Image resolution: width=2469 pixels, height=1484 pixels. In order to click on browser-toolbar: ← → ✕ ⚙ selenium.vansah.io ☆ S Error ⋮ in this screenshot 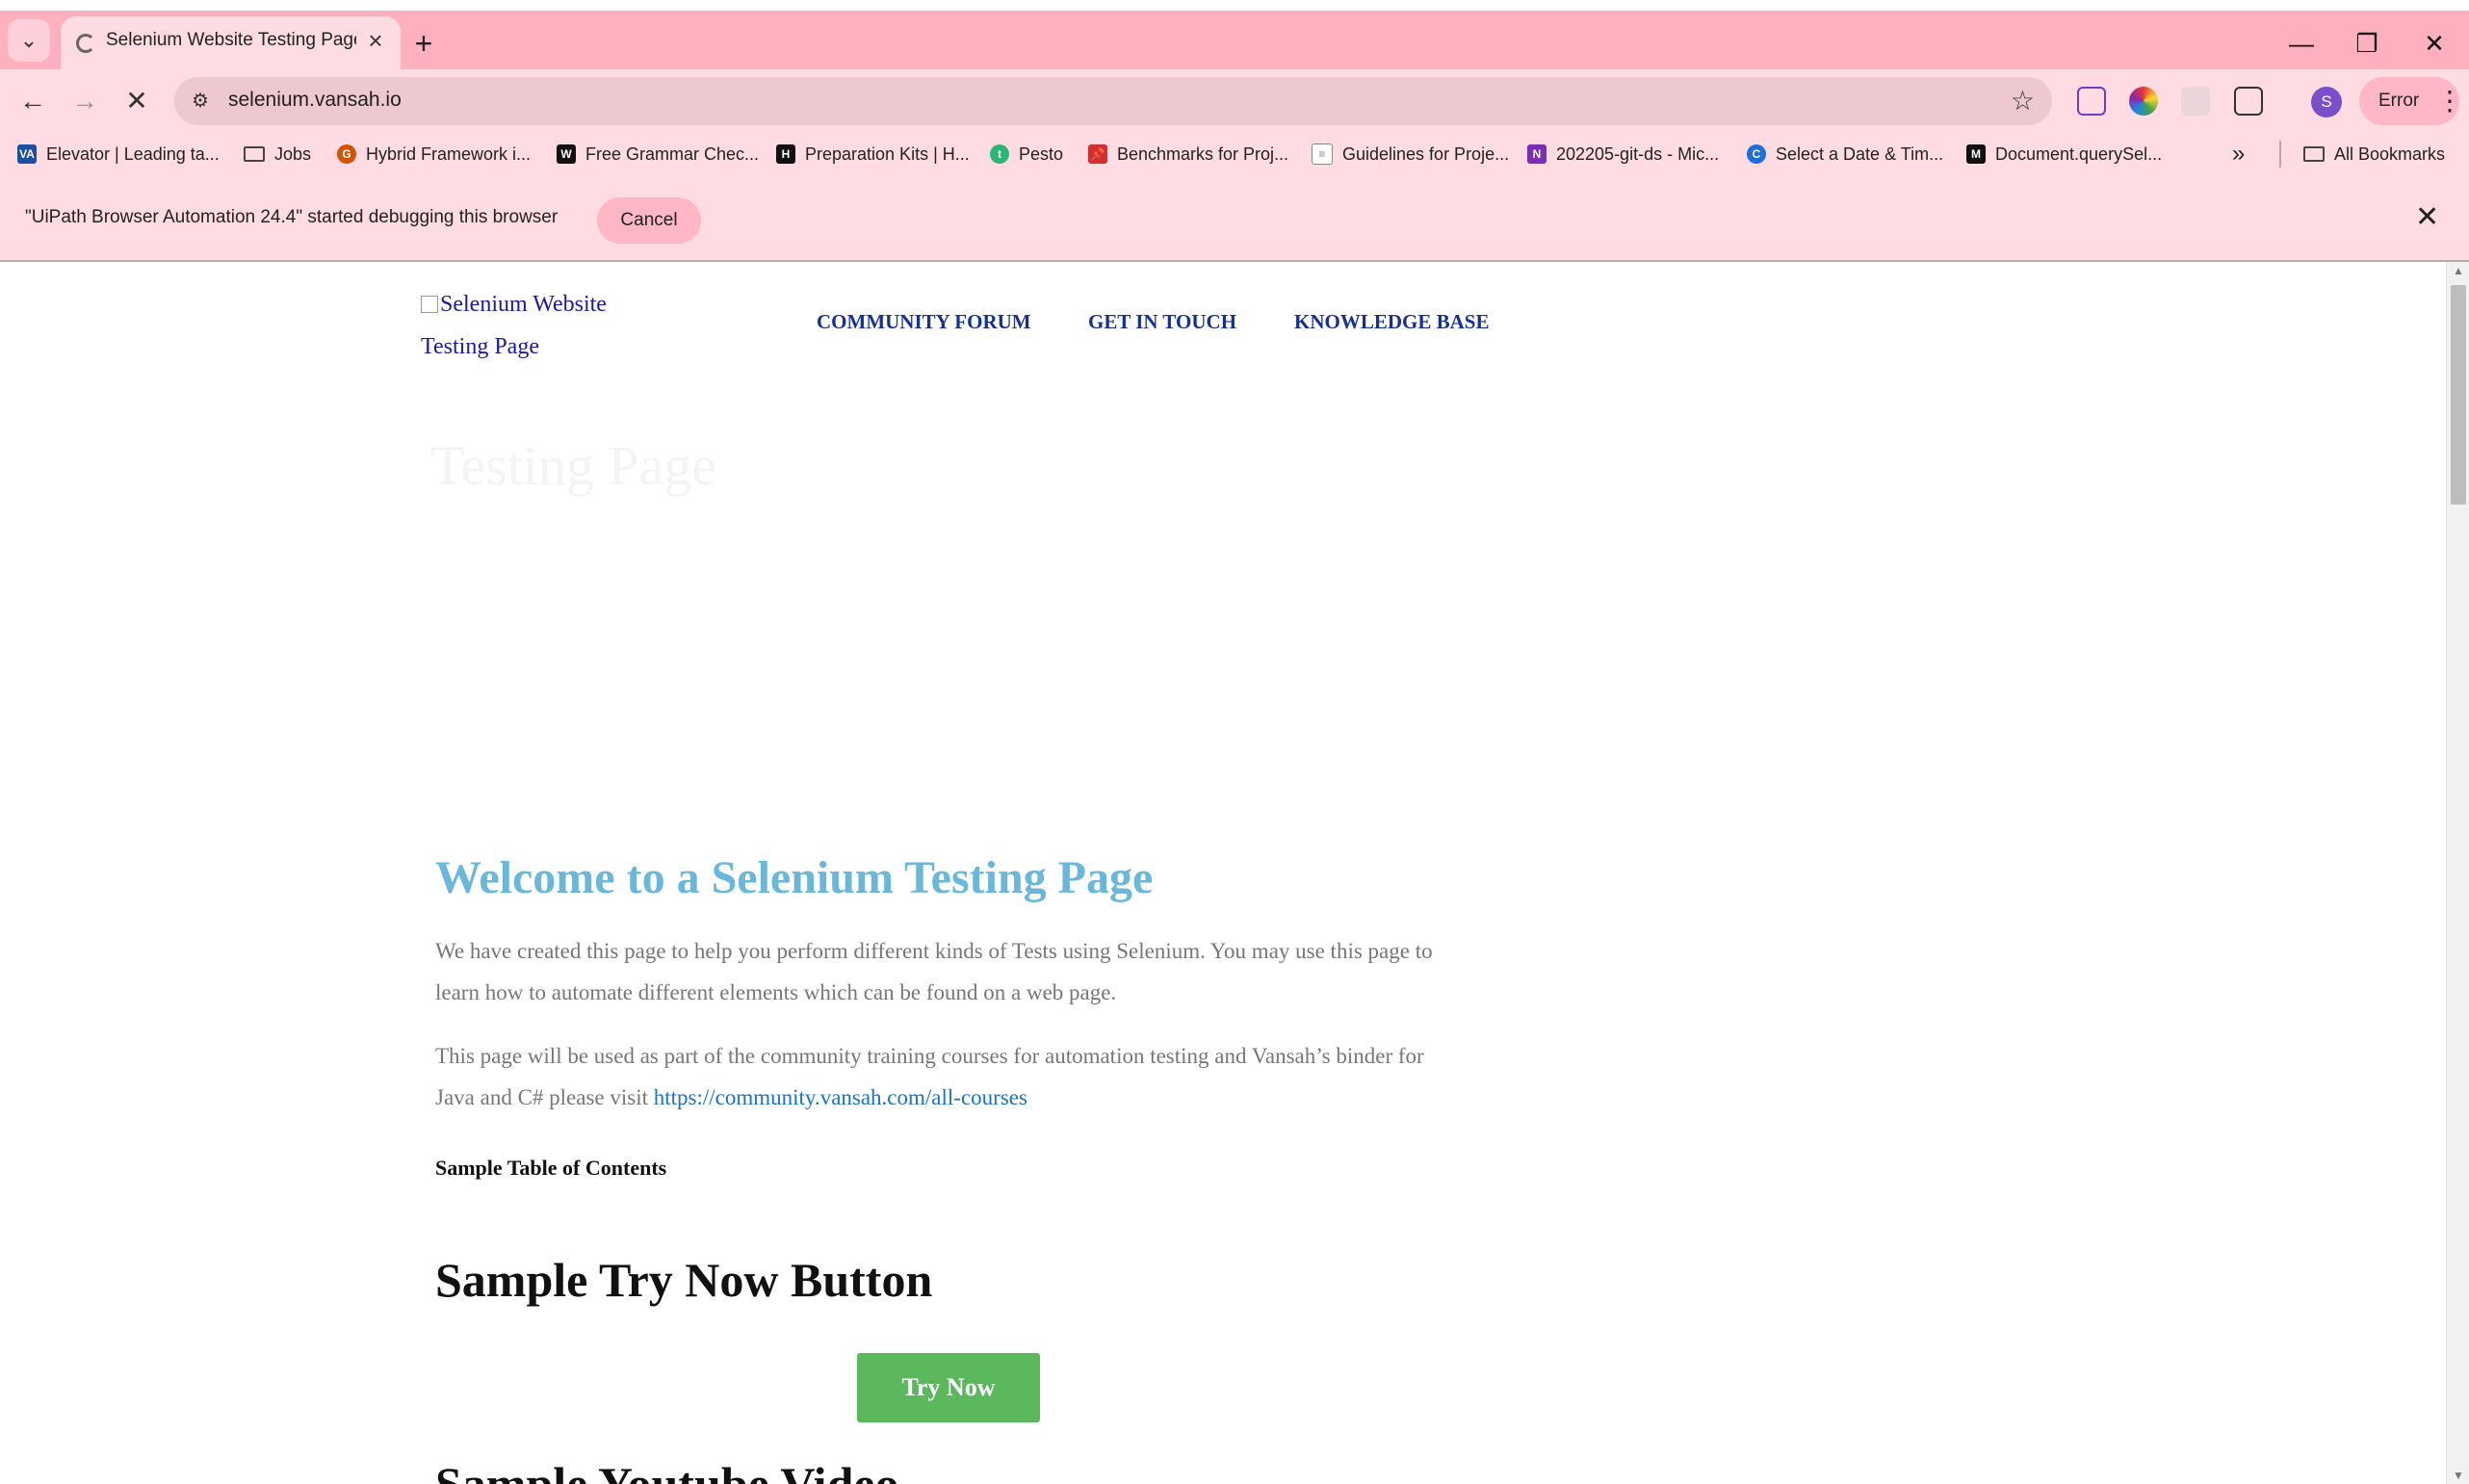, I will do `click(1234, 101)`.